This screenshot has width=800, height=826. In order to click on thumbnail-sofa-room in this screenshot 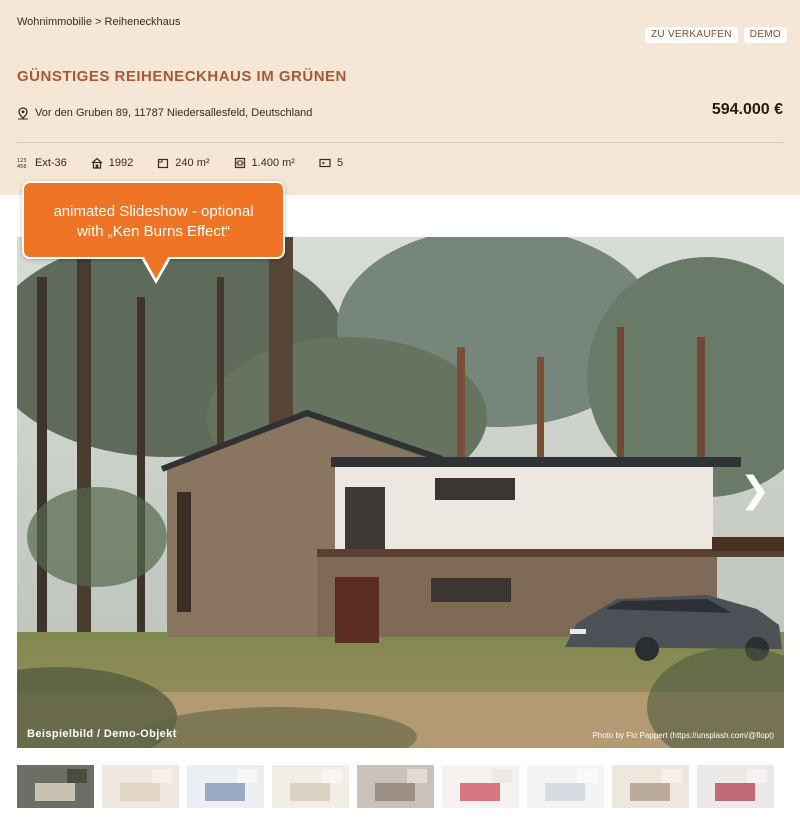, I will do `click(735, 786)`.